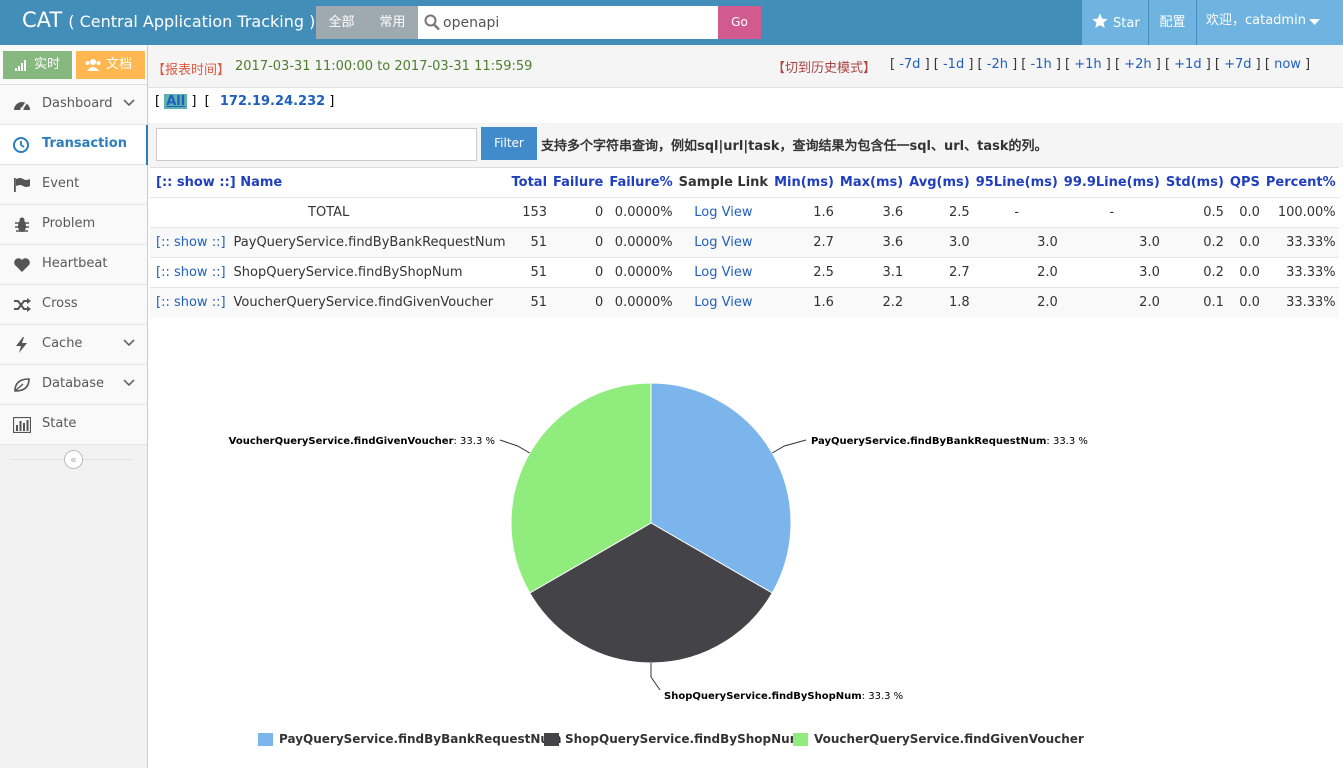  I want to click on star-label: Star, so click(1126, 23).